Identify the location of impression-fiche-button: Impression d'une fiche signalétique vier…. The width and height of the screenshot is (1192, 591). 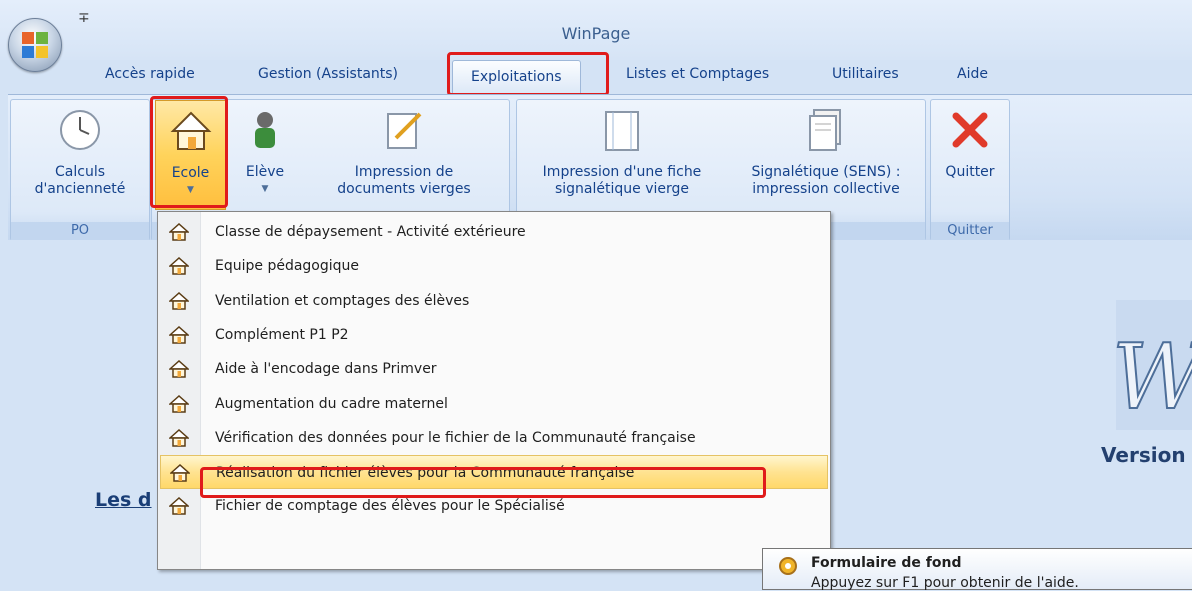
(622, 160).